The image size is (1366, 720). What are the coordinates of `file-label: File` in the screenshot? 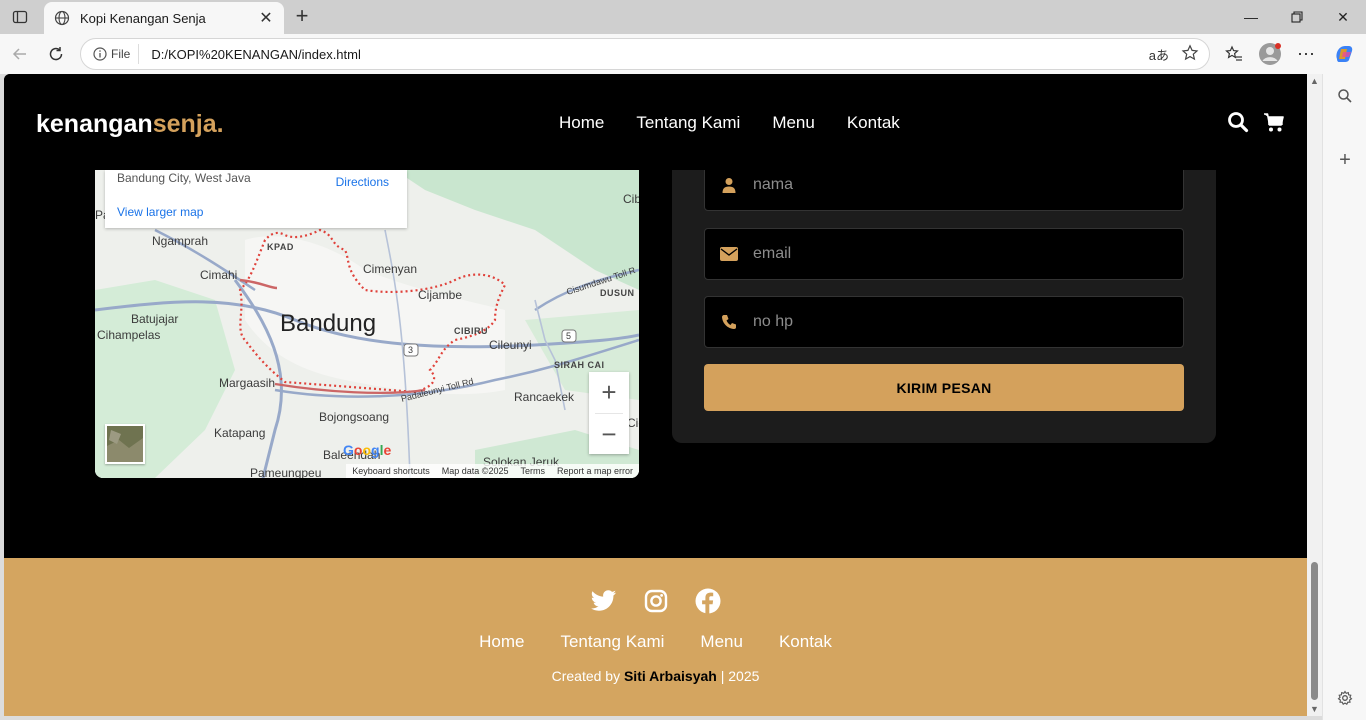 It's located at (121, 54).